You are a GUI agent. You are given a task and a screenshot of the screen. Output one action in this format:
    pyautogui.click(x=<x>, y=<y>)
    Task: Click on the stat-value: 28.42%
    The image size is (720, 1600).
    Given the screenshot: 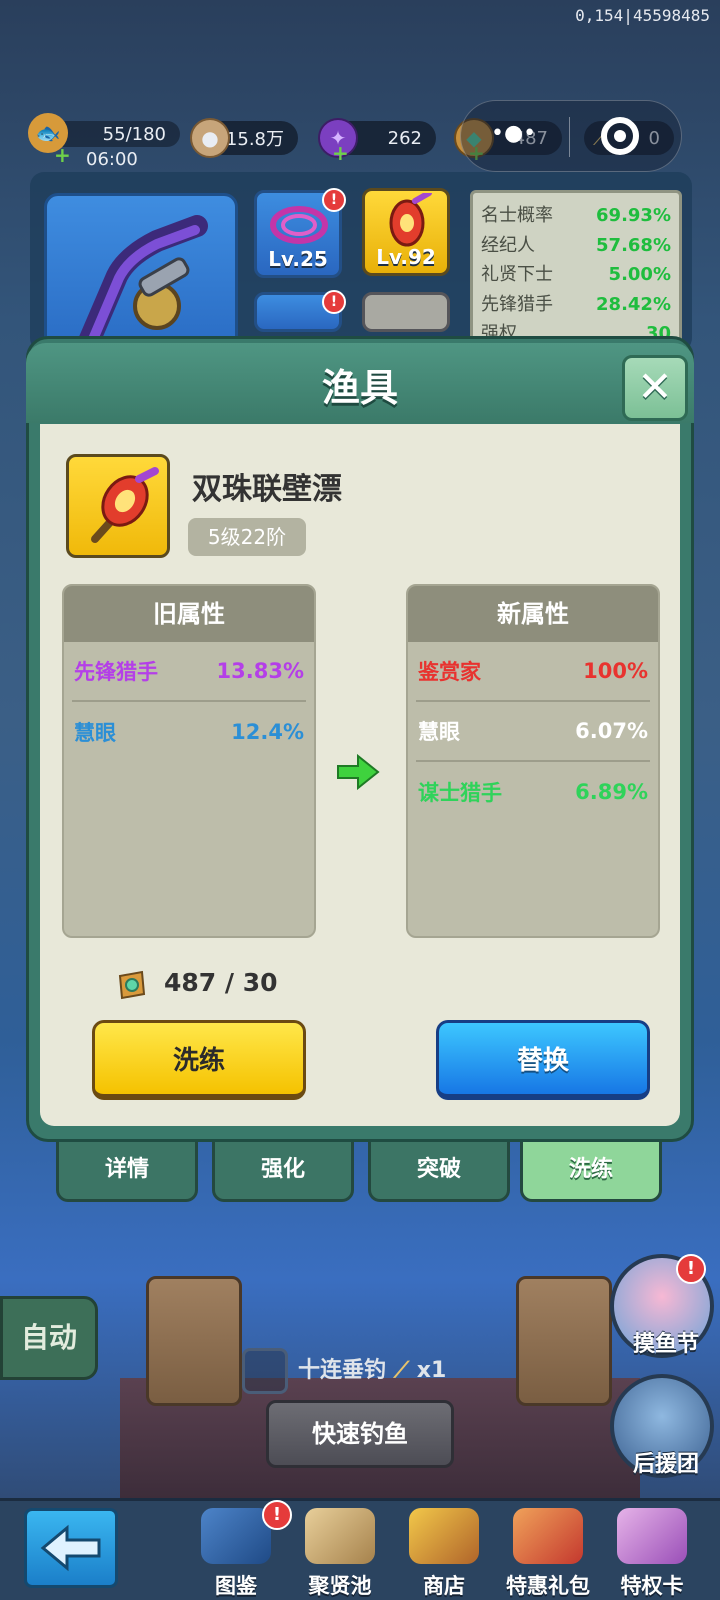 What is the action you would take?
    pyautogui.click(x=633, y=304)
    